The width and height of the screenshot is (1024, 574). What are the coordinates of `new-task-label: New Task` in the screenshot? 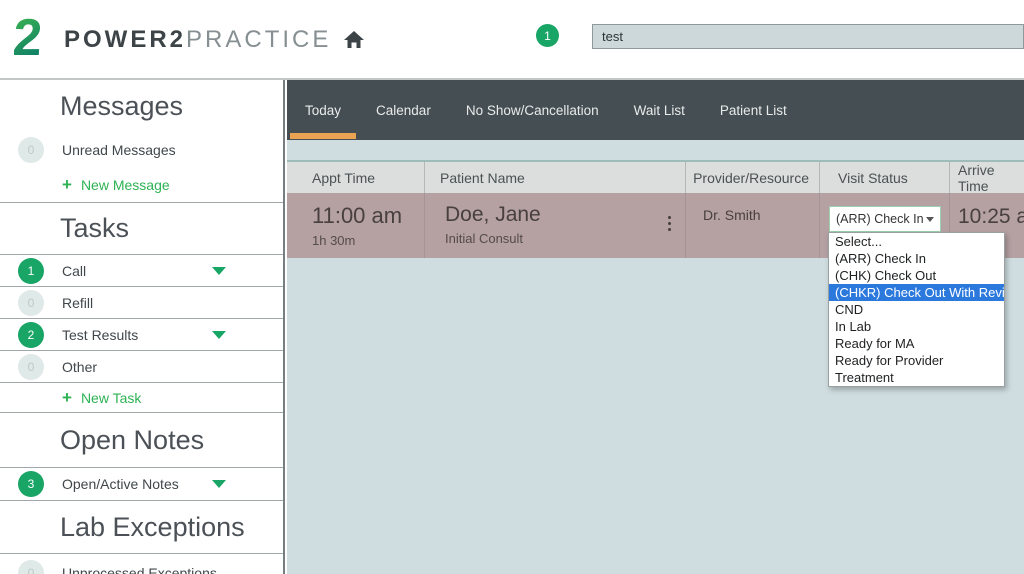 It's located at (111, 397).